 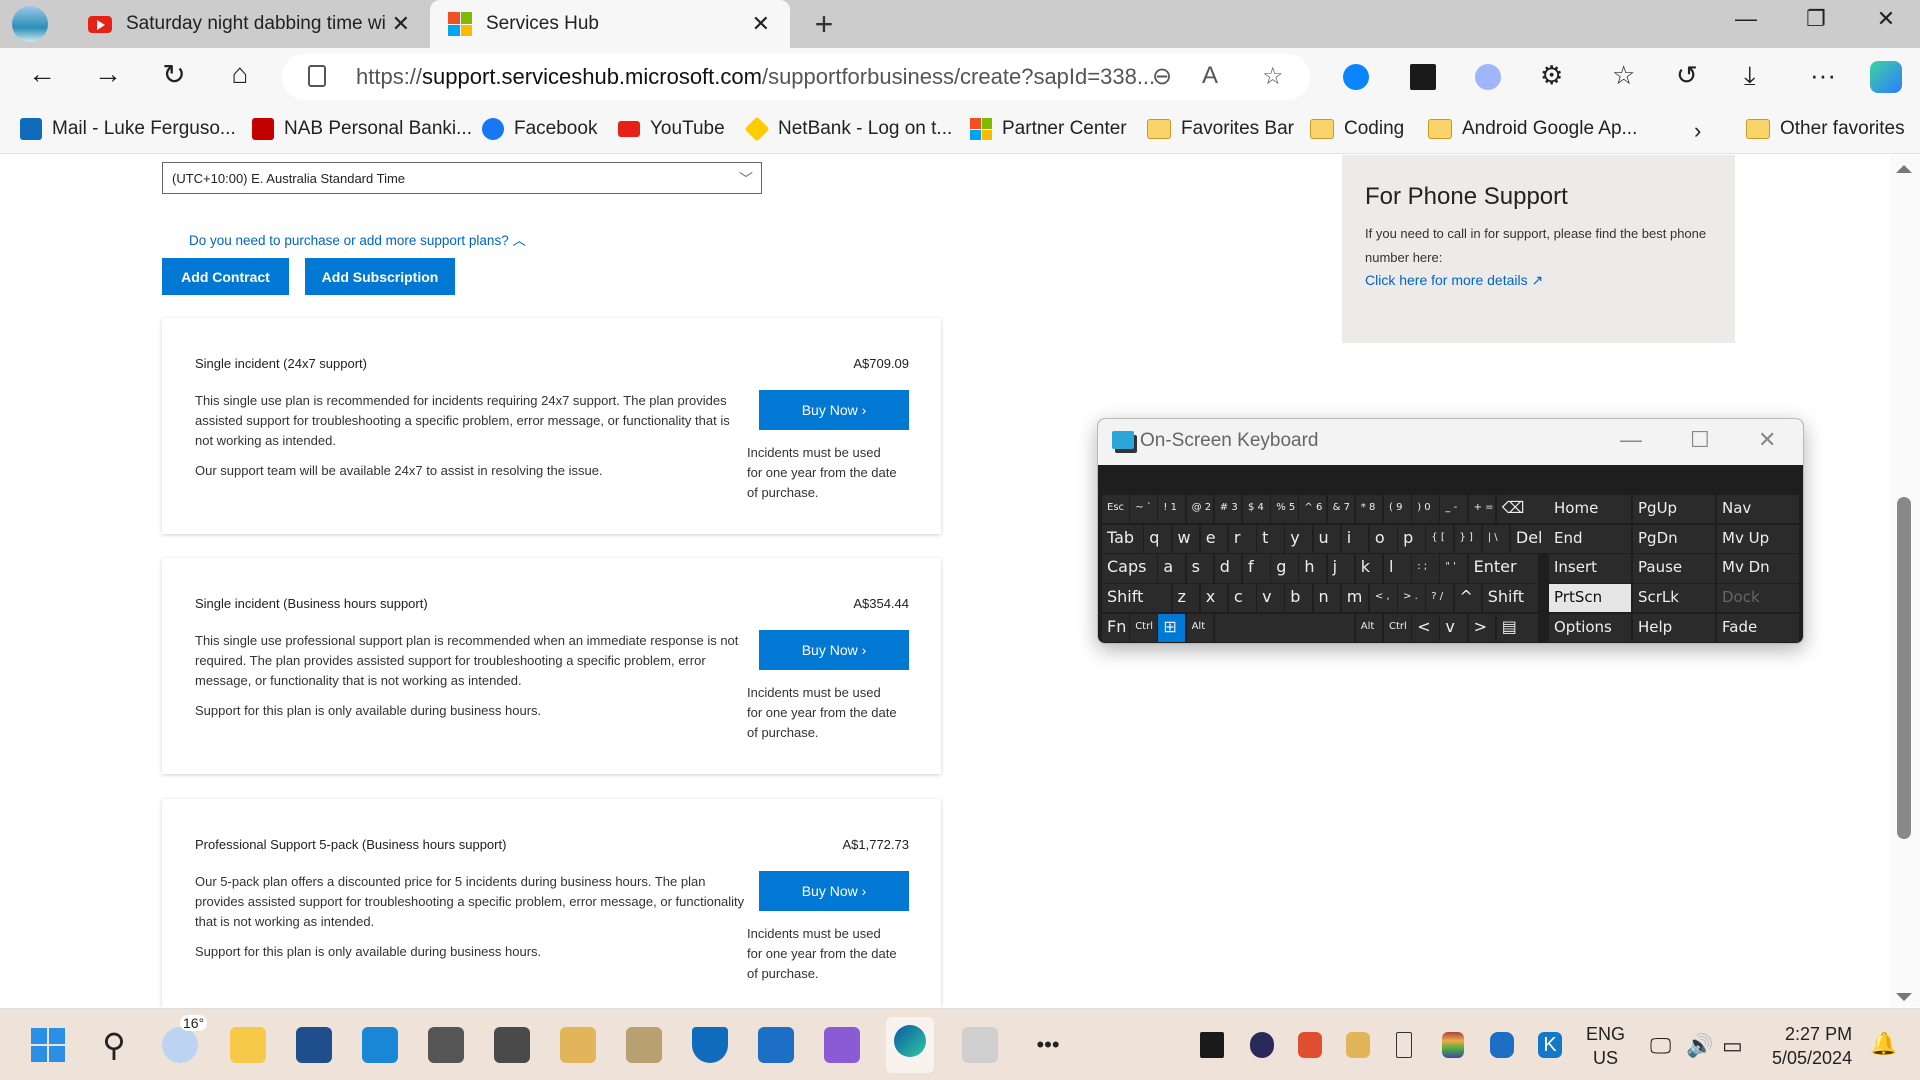 I want to click on network-icon: 🖵, so click(x=1660, y=1046).